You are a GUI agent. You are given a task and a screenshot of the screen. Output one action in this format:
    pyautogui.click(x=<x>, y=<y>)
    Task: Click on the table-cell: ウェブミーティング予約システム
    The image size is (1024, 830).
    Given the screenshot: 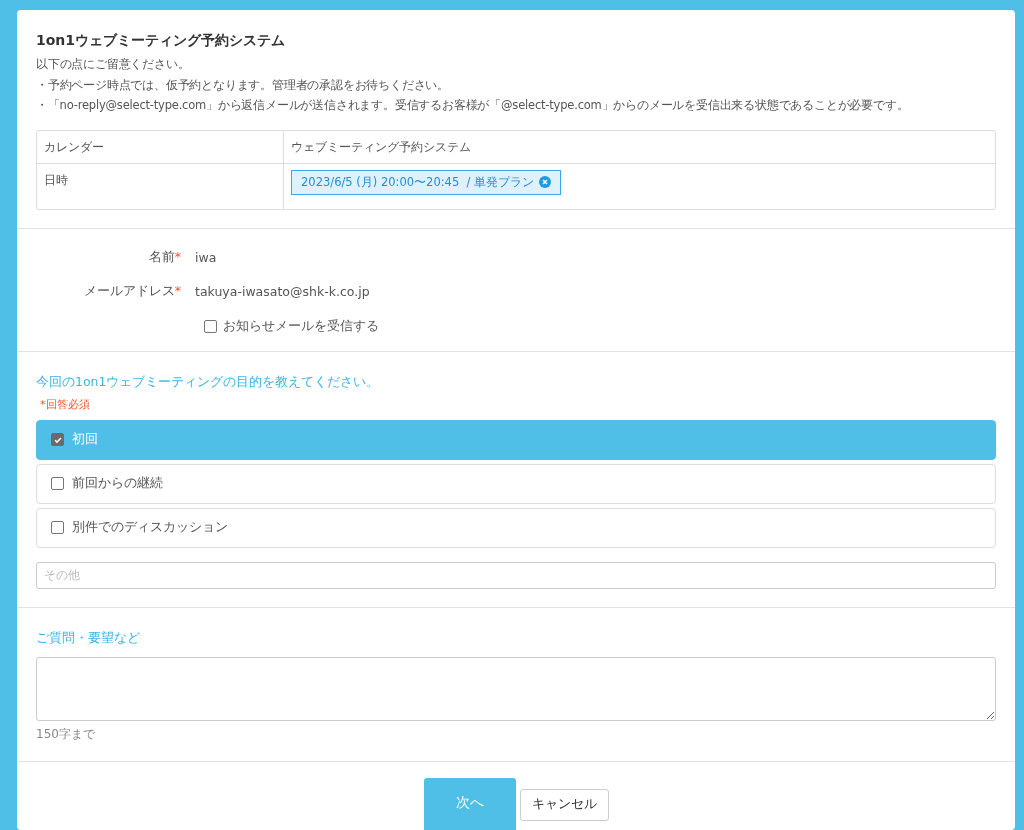 What is the action you would take?
    pyautogui.click(x=381, y=146)
    